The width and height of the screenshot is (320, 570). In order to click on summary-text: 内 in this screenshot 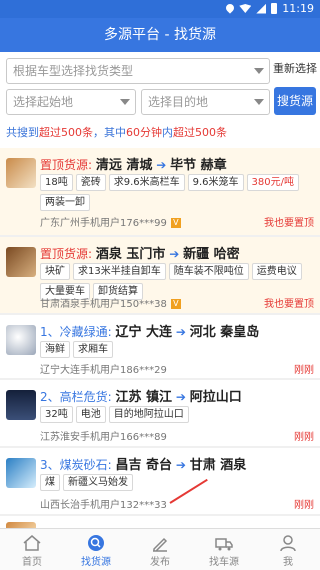, I will do `click(167, 132)`.